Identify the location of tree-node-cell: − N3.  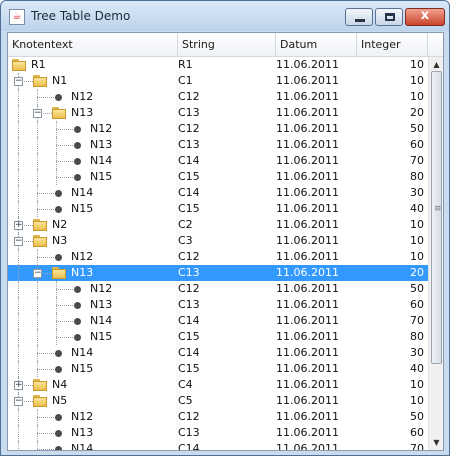
(92, 241).